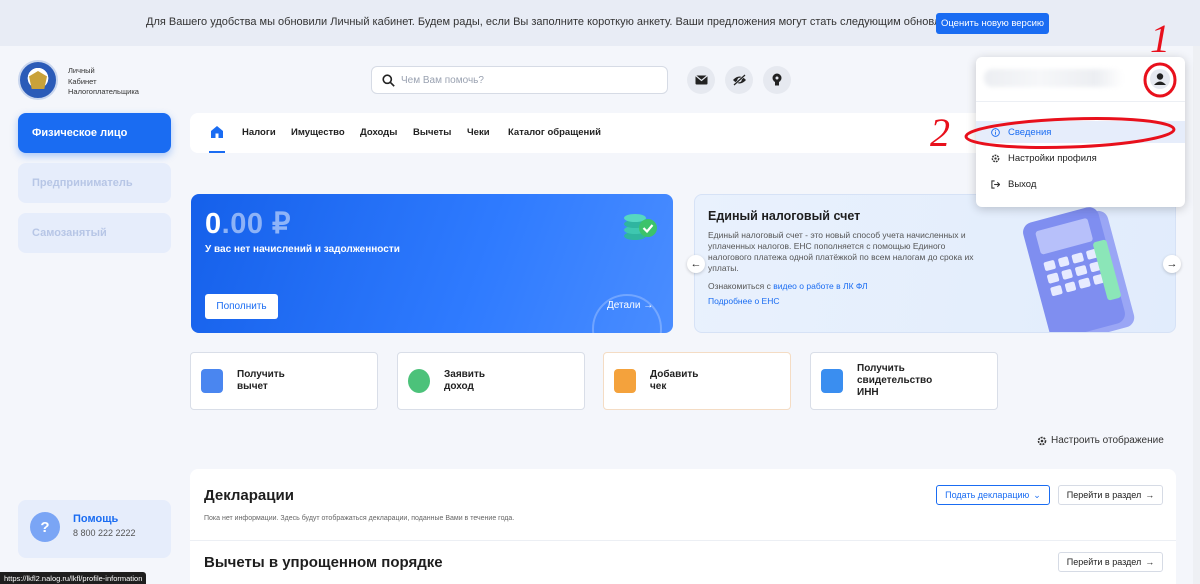  I want to click on customize-display-link: Настроить отображение, so click(1100, 440).